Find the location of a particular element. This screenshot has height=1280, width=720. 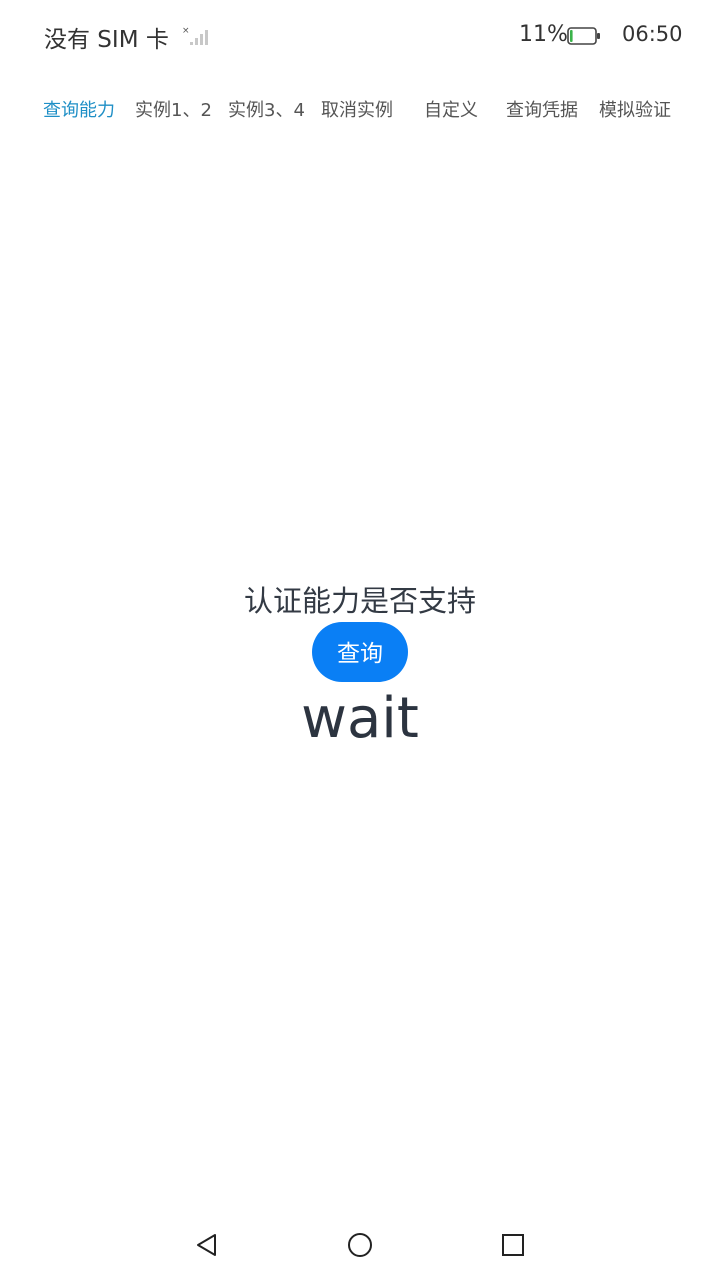

tab-bar: 查询能力 实例1、2 实例3、4 取消实例 自定义 查询凭据 模拟验证 is located at coordinates (360, 110).